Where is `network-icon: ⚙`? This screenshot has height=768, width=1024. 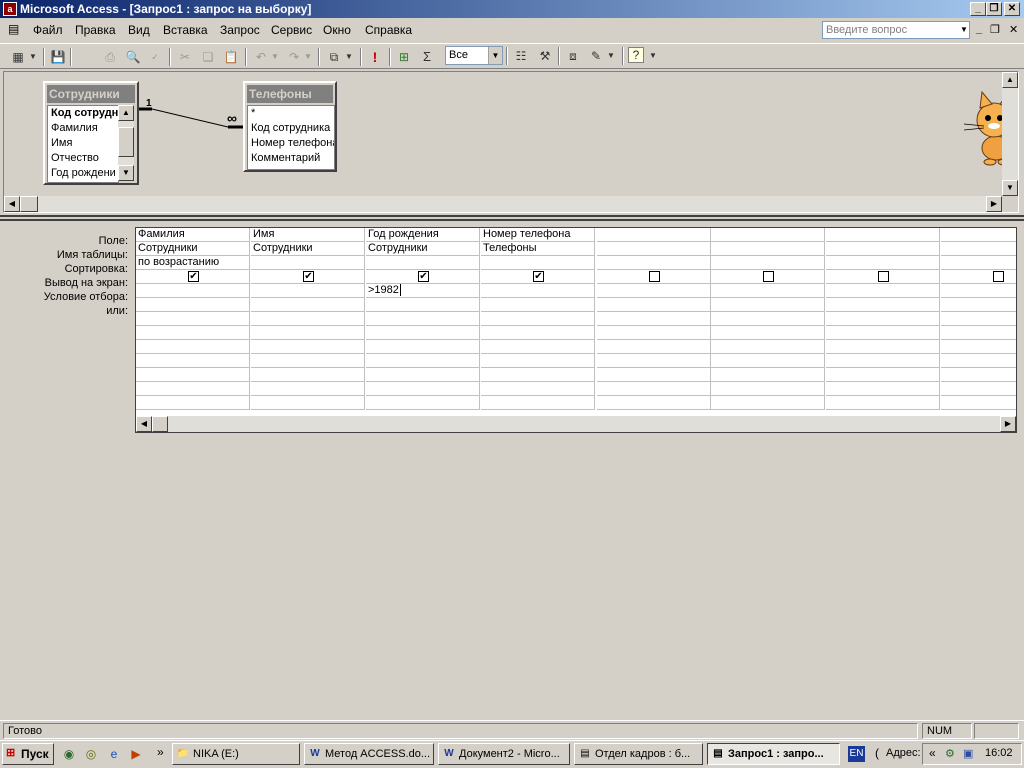
network-icon: ⚙ is located at coordinates (950, 753).